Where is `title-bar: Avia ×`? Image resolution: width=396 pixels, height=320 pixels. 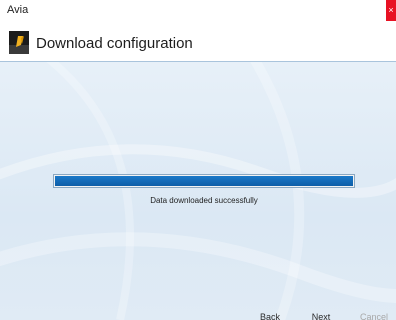 title-bar: Avia × is located at coordinates (198, 11).